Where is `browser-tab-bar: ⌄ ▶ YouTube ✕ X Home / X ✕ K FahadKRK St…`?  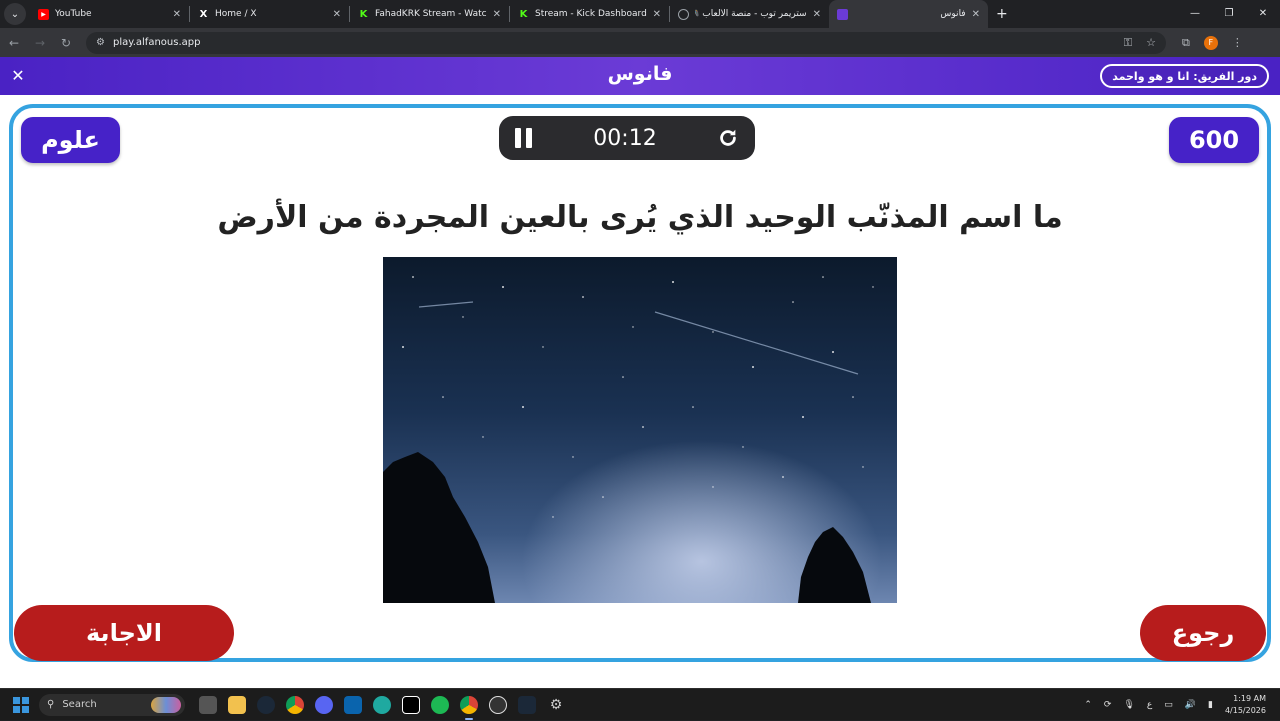 browser-tab-bar: ⌄ ▶ YouTube ✕ X Home / X ✕ K FahadKRK St… is located at coordinates (640, 14).